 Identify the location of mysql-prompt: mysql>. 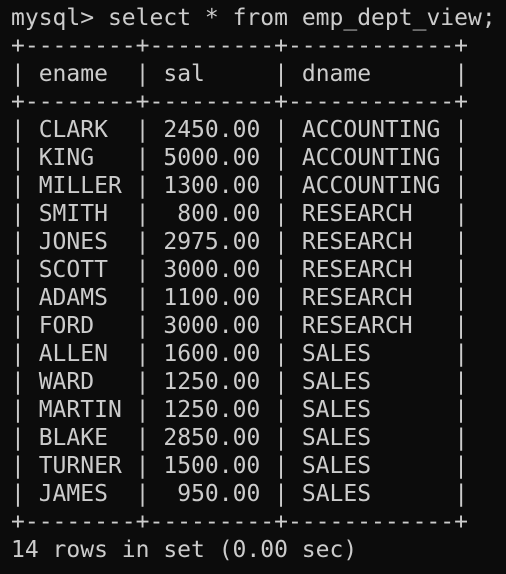
(53, 18).